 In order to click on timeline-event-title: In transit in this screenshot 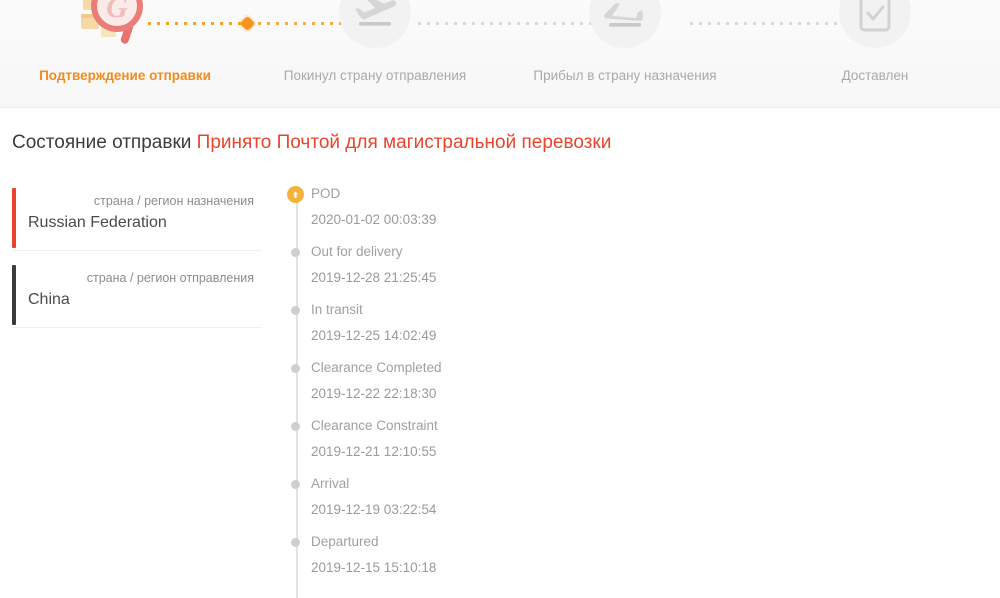, I will do `click(337, 309)`.